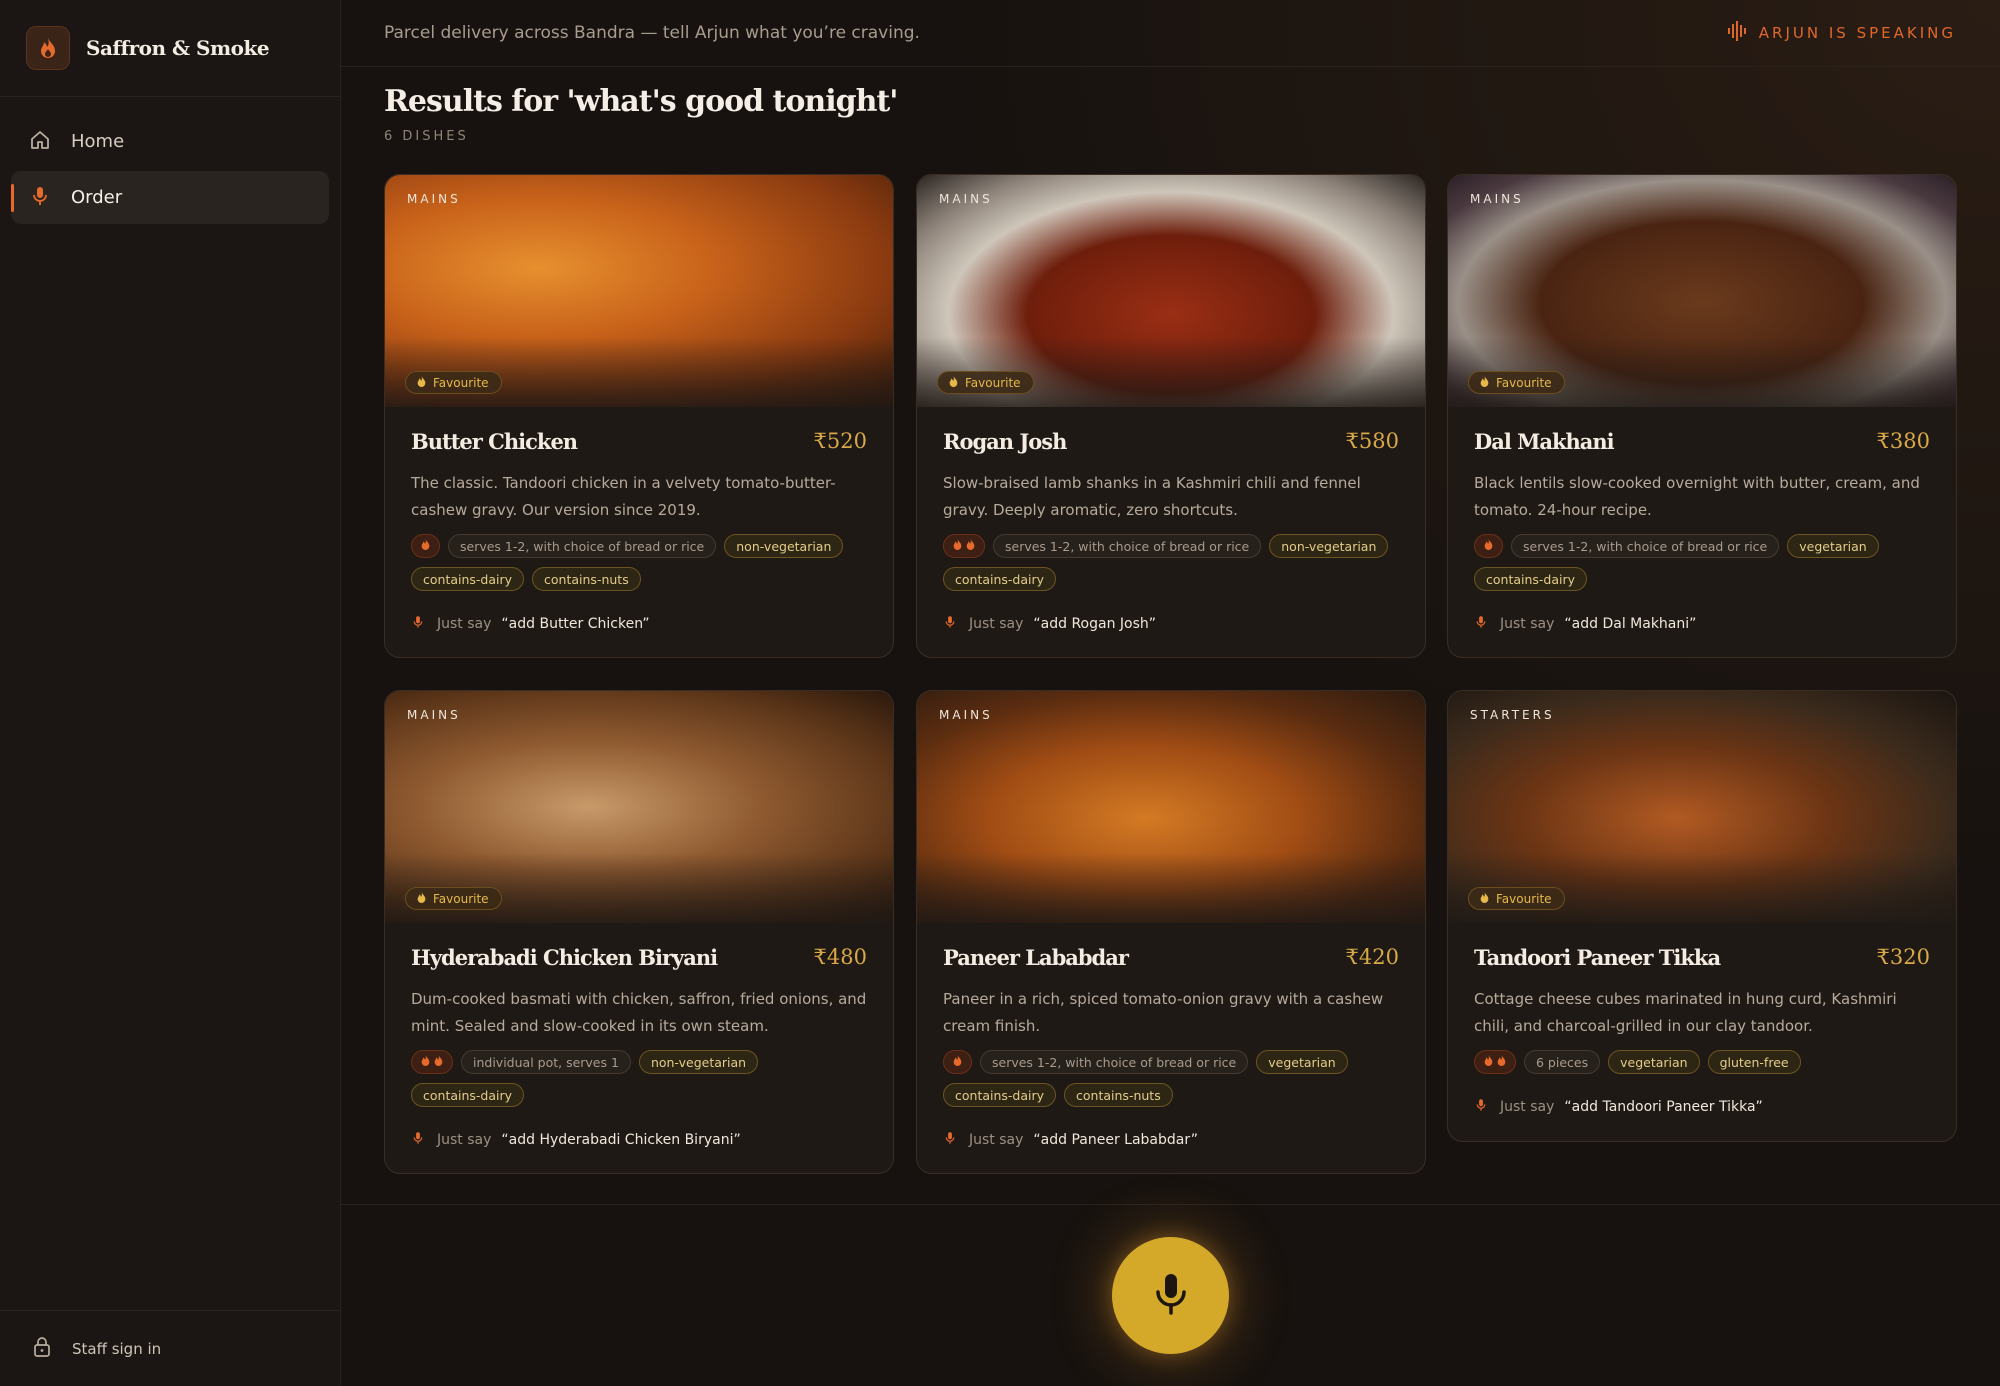  What do you see at coordinates (170, 141) in the screenshot?
I see `sidebar-item-home: Home` at bounding box center [170, 141].